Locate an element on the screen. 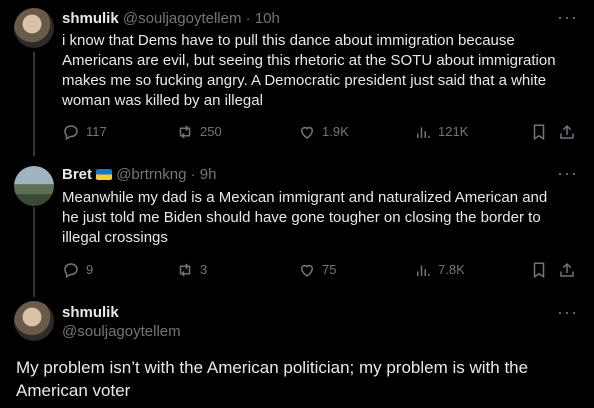 This screenshot has height=408, width=594. like-count: 75 is located at coordinates (329, 269).